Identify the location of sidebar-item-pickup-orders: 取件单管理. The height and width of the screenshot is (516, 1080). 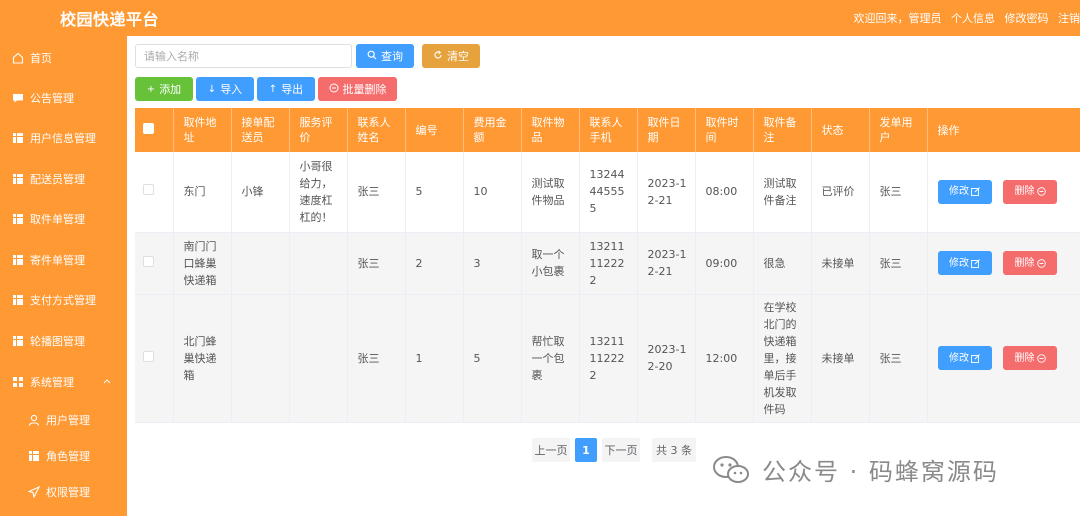
(63, 219).